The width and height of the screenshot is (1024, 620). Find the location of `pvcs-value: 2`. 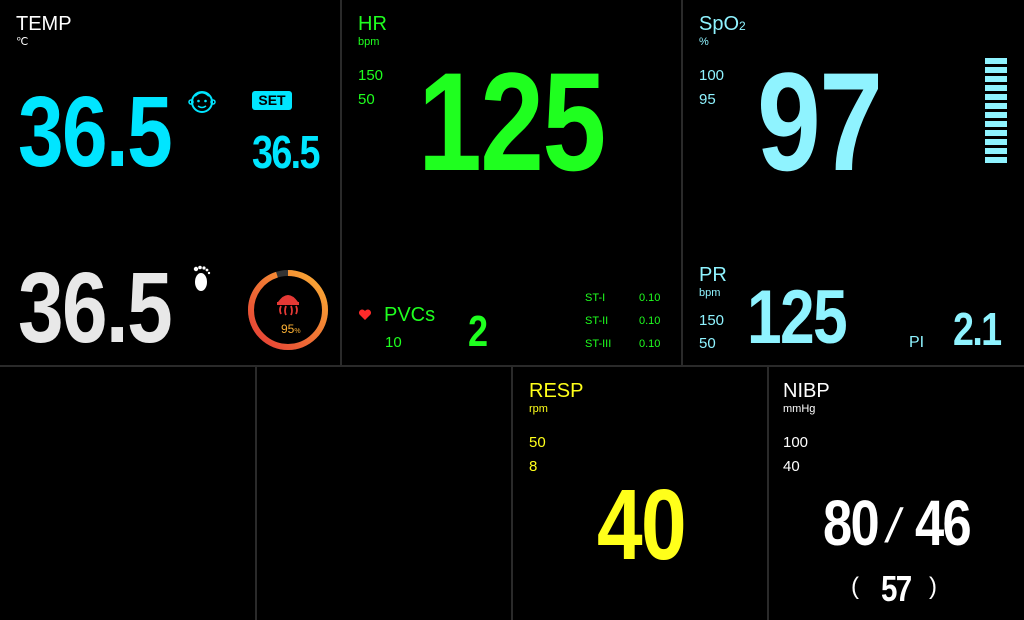

pvcs-value: 2 is located at coordinates (478, 331).